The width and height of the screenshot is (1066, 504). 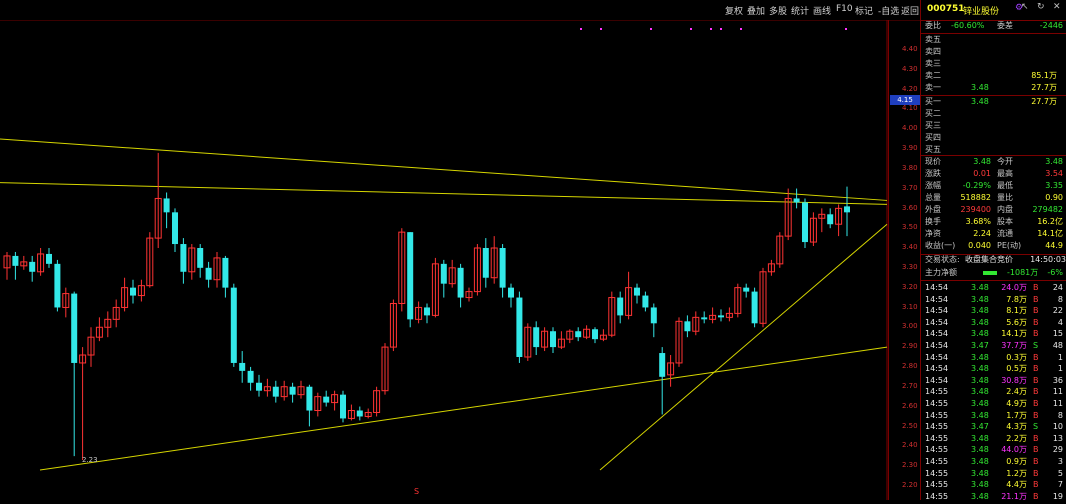 What do you see at coordinates (993, 322) in the screenshot?
I see `tick-row: 14:54 3.48 5.6万 B 4` at bounding box center [993, 322].